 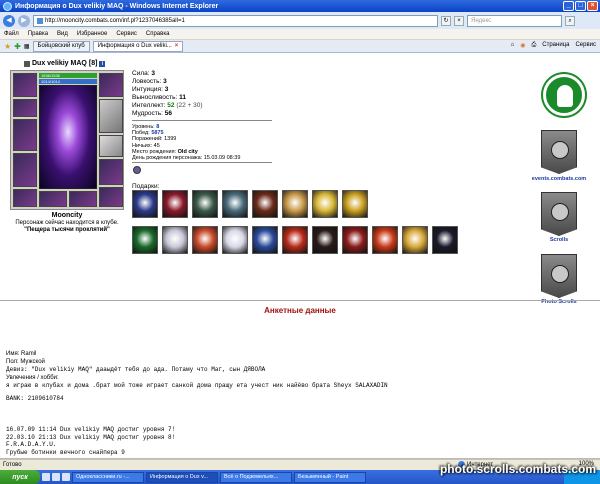 What do you see at coordinates (592, 6) in the screenshot?
I see `close-button: ×` at bounding box center [592, 6].